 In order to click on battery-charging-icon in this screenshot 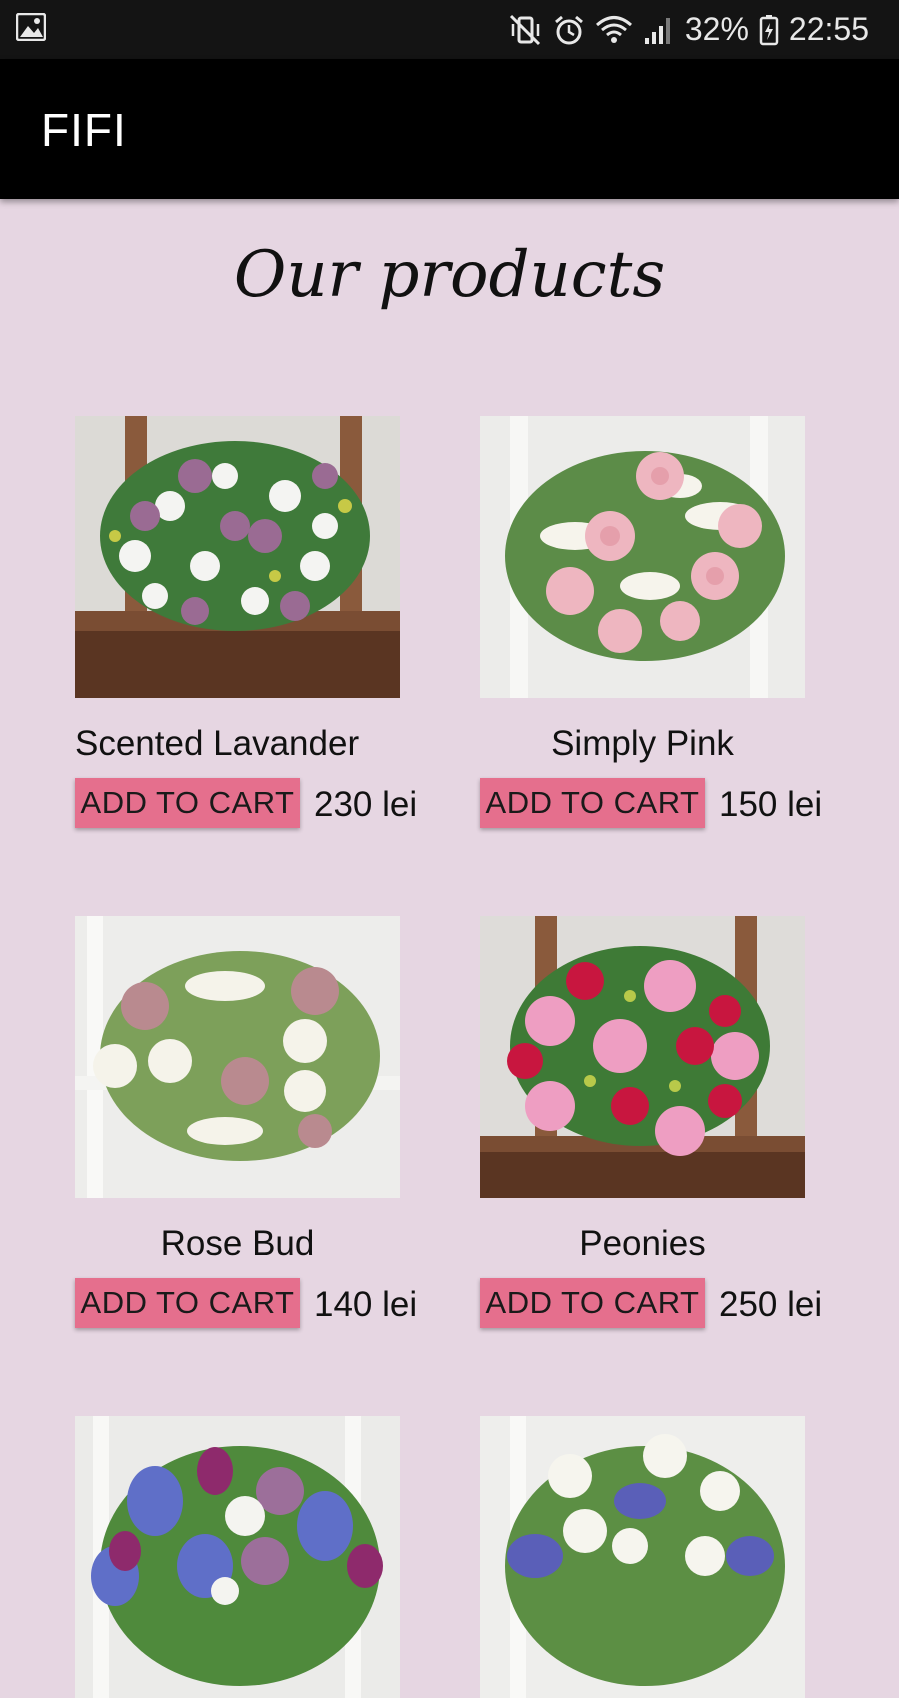, I will do `click(769, 30)`.